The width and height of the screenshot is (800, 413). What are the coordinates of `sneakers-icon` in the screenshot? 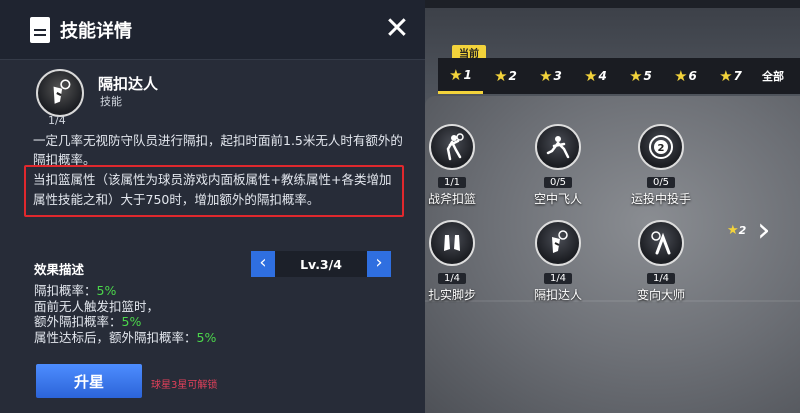 It's located at (452, 243).